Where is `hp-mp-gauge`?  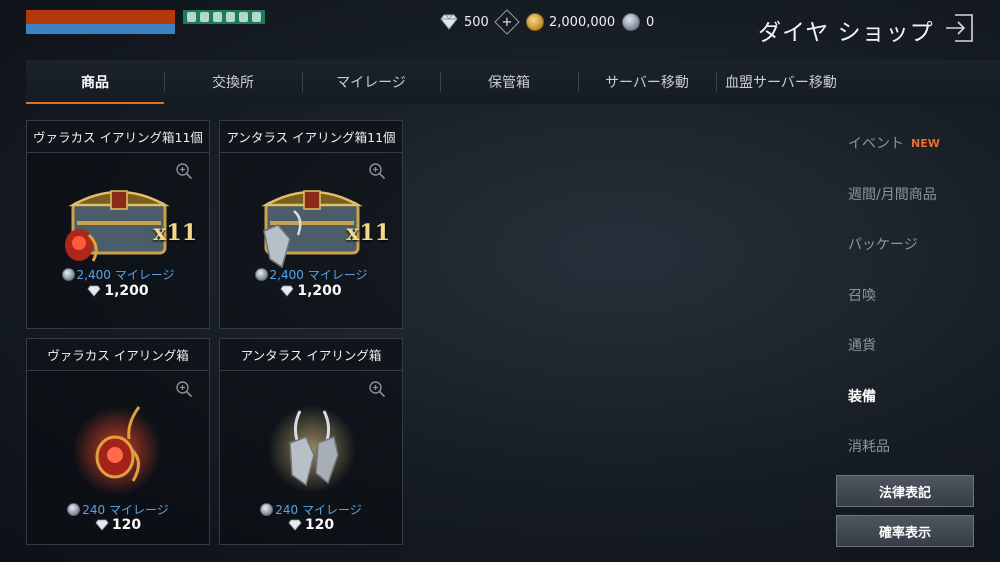
hp-mp-gauge is located at coordinates (100, 22).